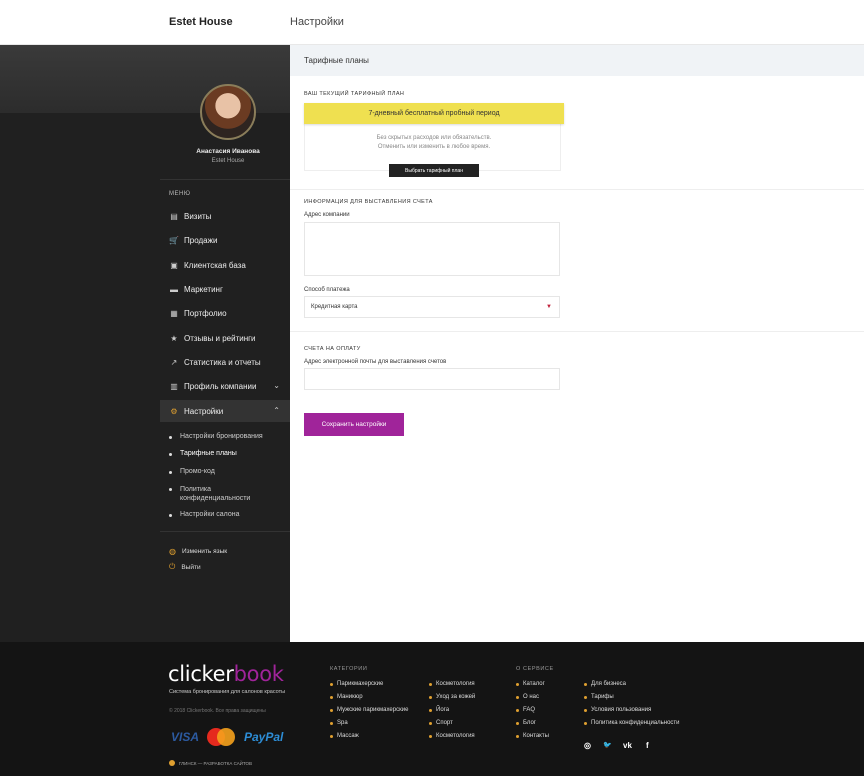  I want to click on save-settings-button: Сохранить настройки, so click(354, 424).